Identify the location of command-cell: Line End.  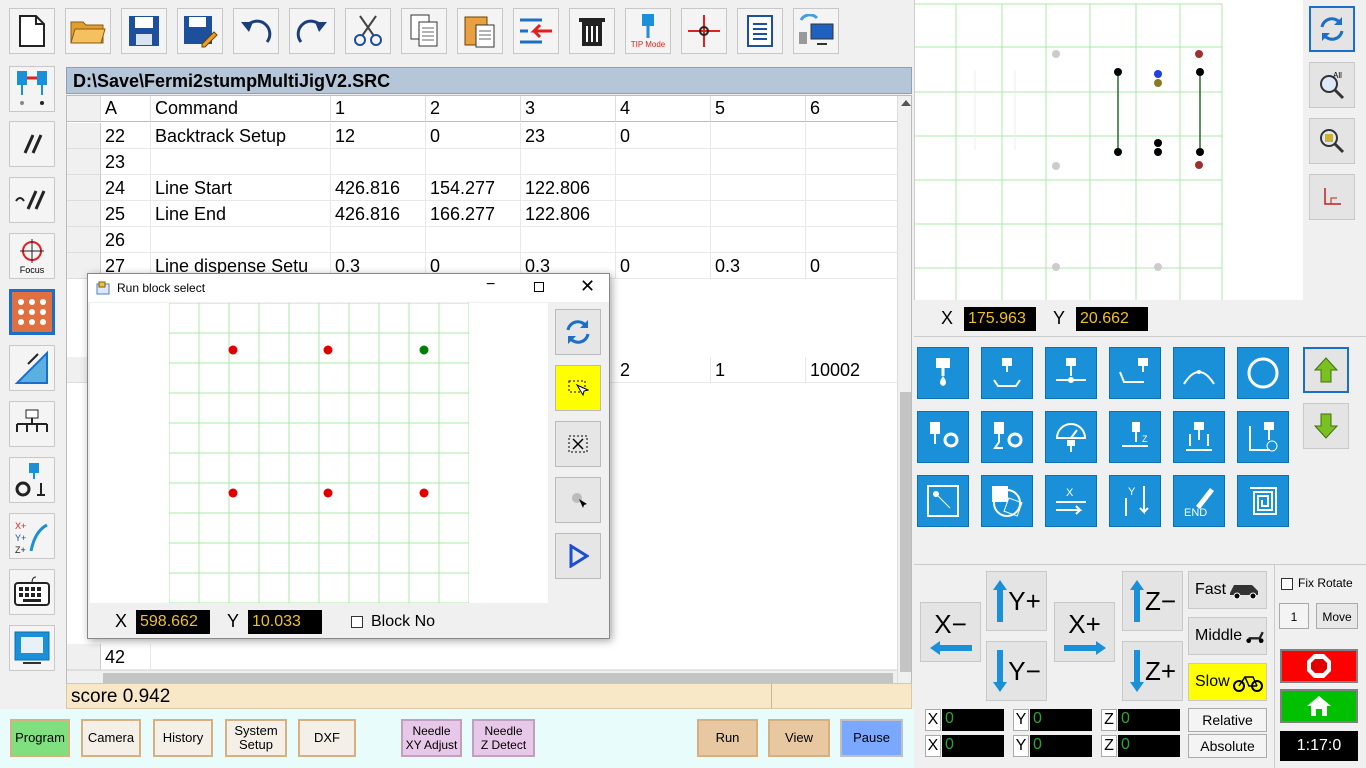
(241, 214).